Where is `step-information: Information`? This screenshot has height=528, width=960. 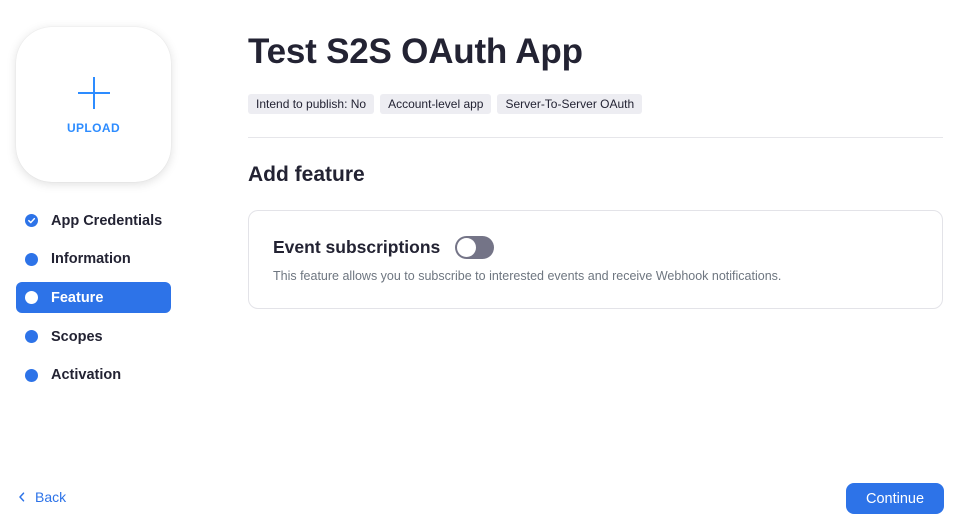
step-information: Information is located at coordinates (93, 259).